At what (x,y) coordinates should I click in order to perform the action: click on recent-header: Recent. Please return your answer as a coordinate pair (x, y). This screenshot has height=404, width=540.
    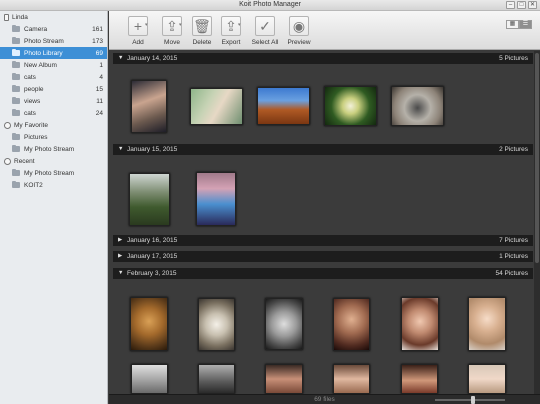
    Looking at the image, I should click on (53, 161).